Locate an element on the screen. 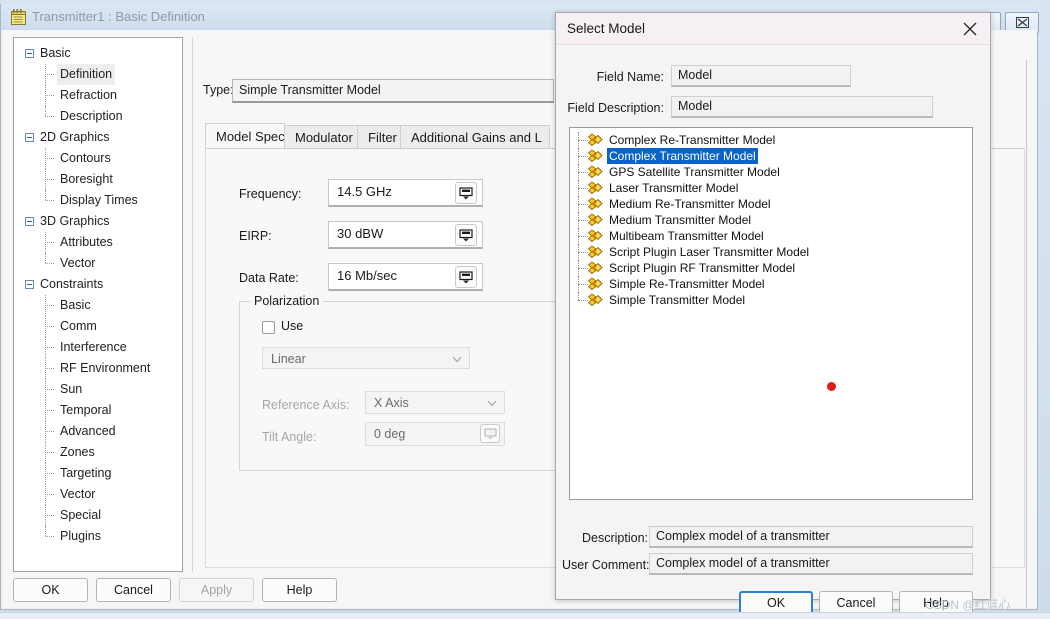 The image size is (1050, 619). document-list-icon is located at coordinates (18, 17).